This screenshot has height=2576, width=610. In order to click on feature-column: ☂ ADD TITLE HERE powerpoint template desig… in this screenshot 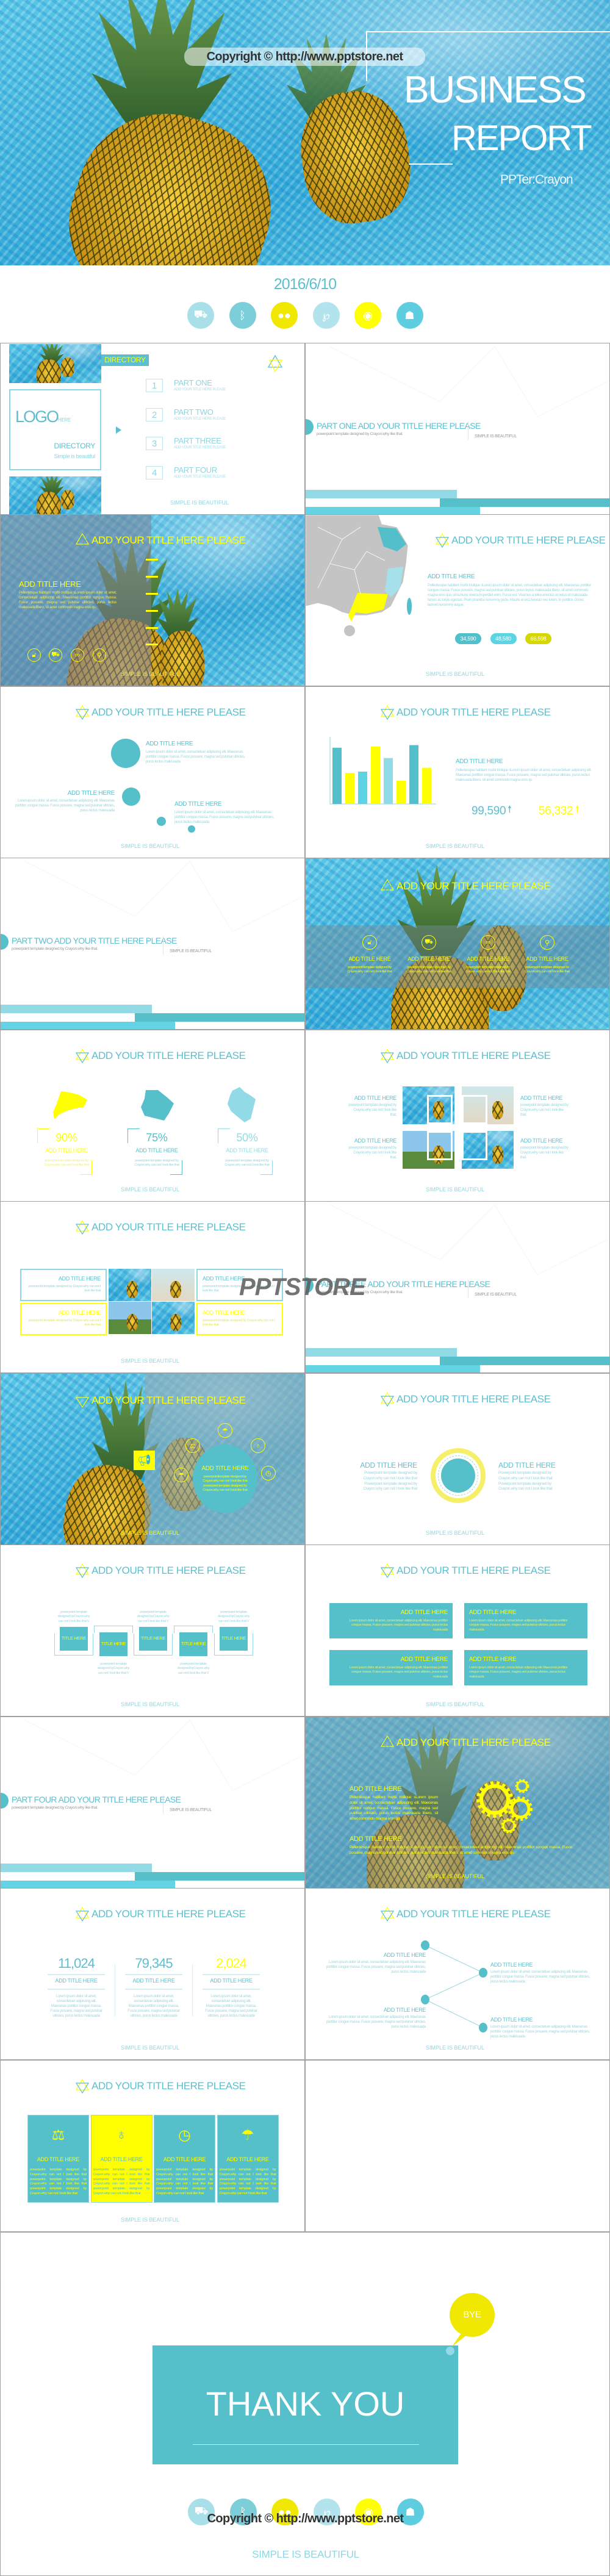, I will do `click(248, 2159)`.